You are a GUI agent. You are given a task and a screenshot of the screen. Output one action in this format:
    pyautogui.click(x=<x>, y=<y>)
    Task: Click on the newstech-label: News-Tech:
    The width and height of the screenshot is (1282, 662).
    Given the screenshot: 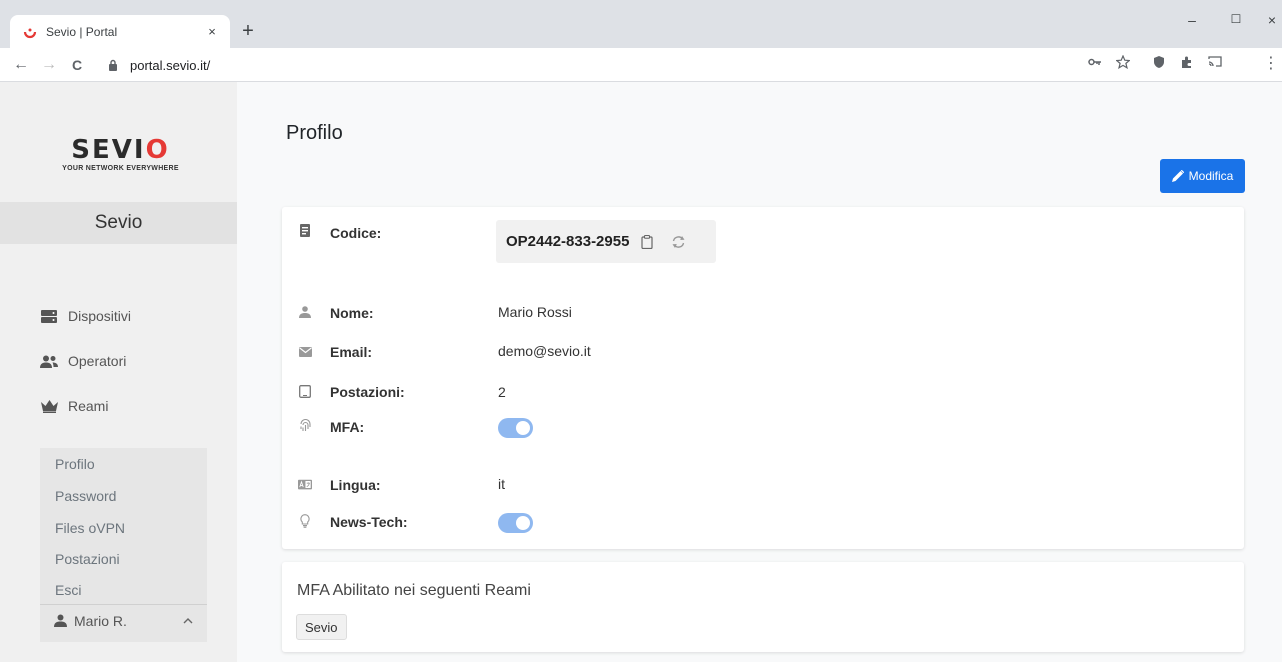 What is the action you would take?
    pyautogui.click(x=369, y=522)
    